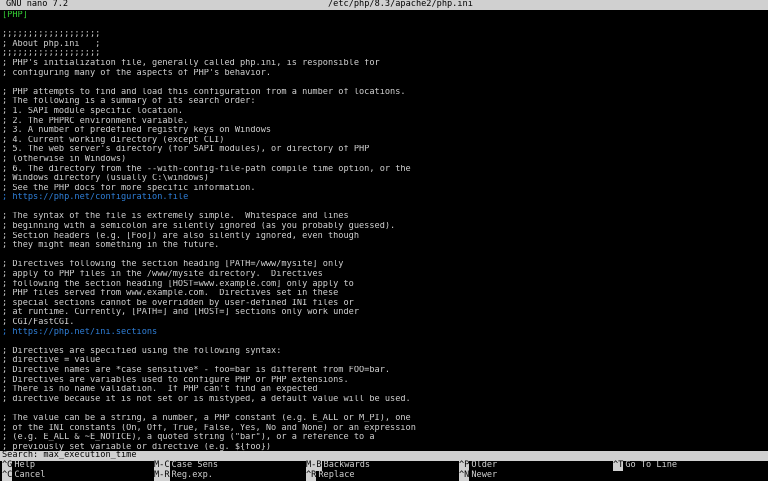  What do you see at coordinates (382, 45) in the screenshot?
I see `text-line: ; About php.ini ;` at bounding box center [382, 45].